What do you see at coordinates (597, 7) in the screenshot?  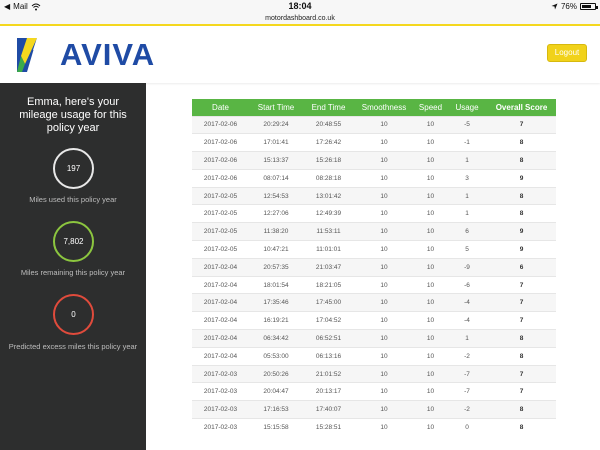 I see `battery-cap` at bounding box center [597, 7].